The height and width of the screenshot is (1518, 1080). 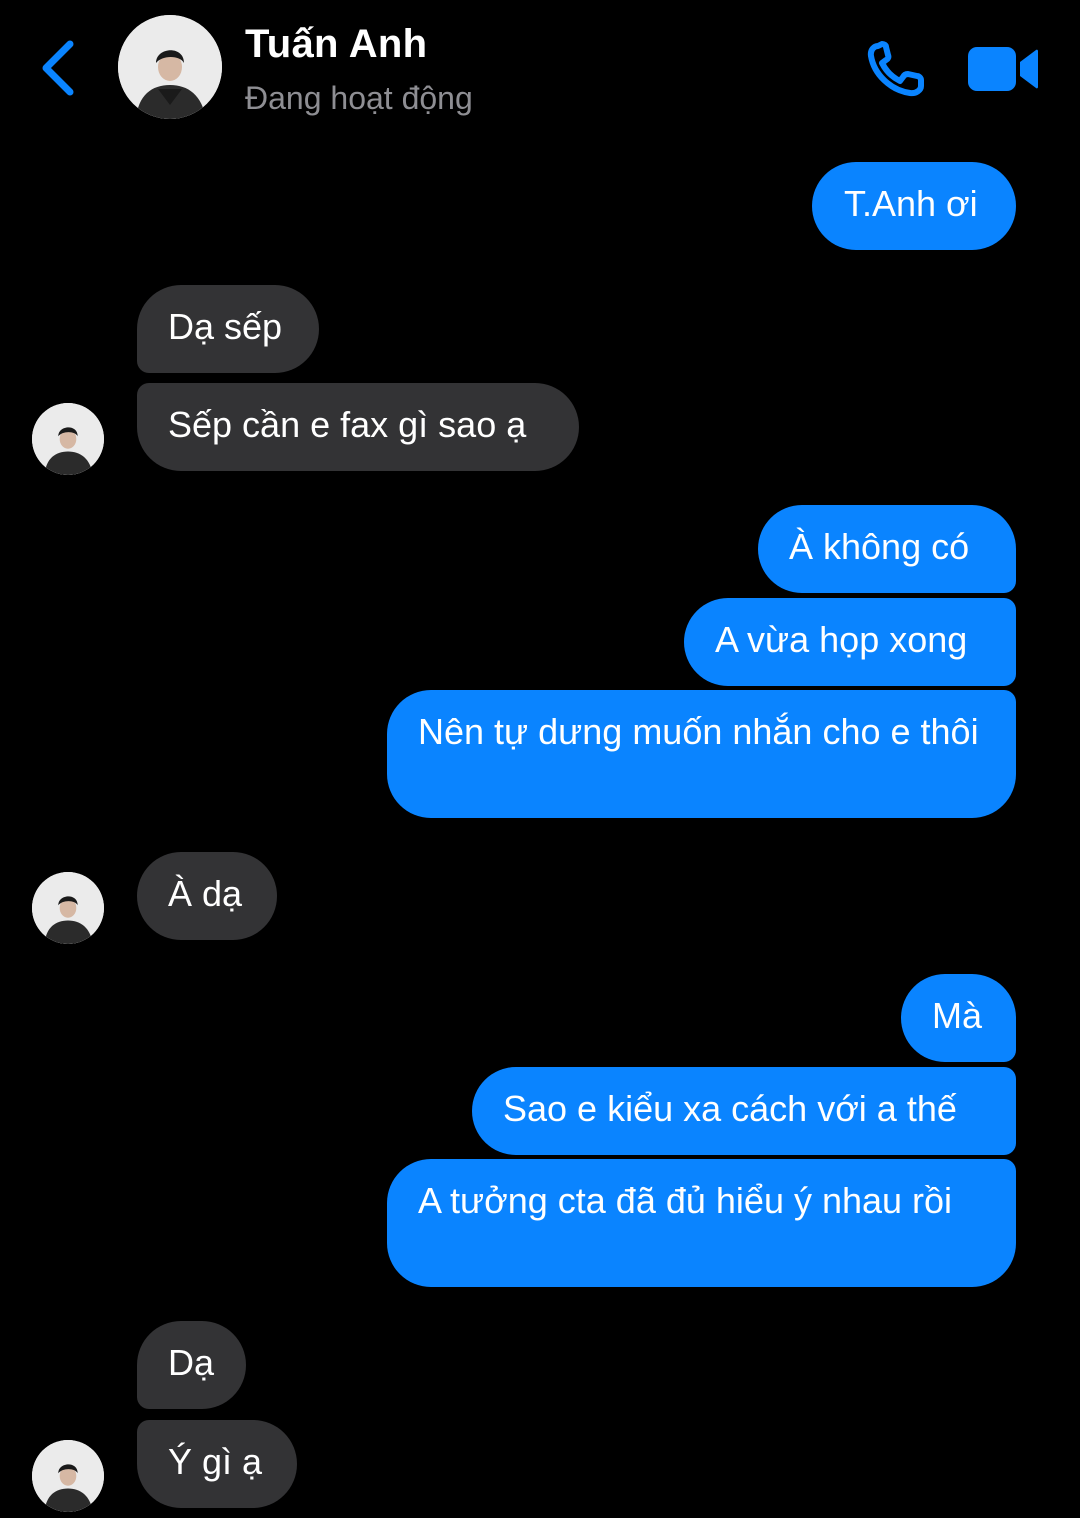 I want to click on message-bubble-sent: T.Anh ơi, so click(x=914, y=206).